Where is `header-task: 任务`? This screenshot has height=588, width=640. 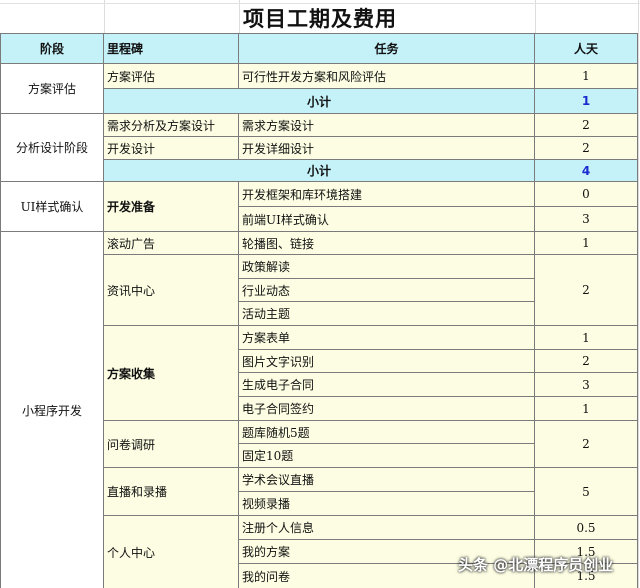 header-task: 任务 is located at coordinates (387, 48).